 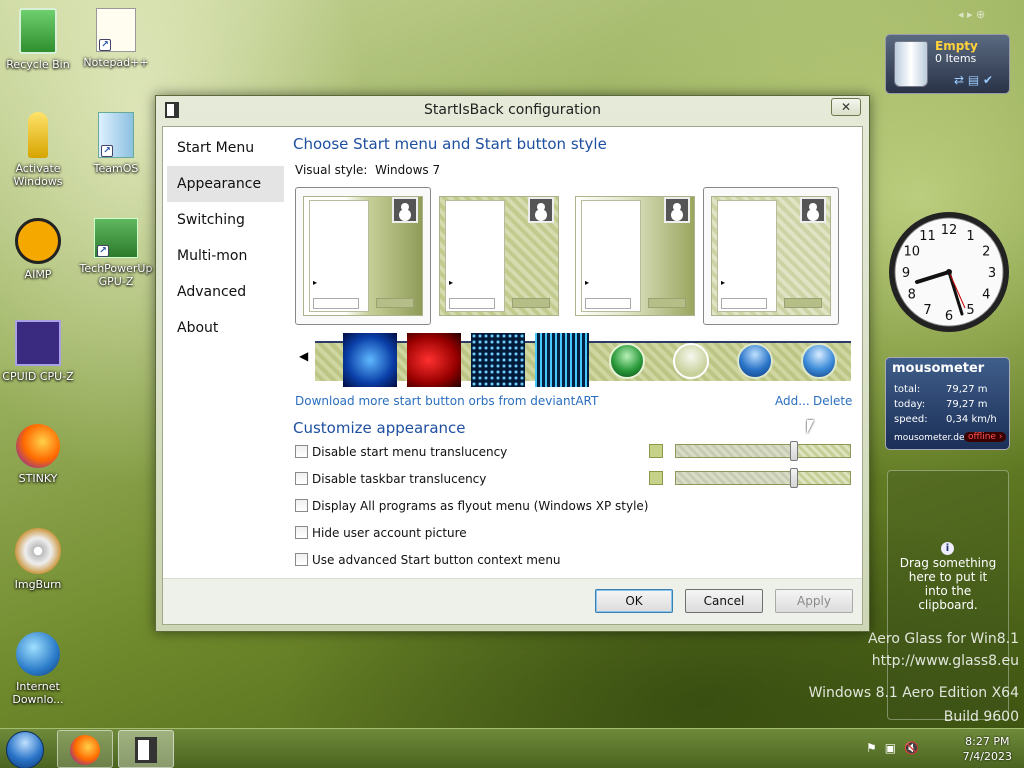 What do you see at coordinates (981, 717) in the screenshot?
I see `watermark-line-4: Build 9600` at bounding box center [981, 717].